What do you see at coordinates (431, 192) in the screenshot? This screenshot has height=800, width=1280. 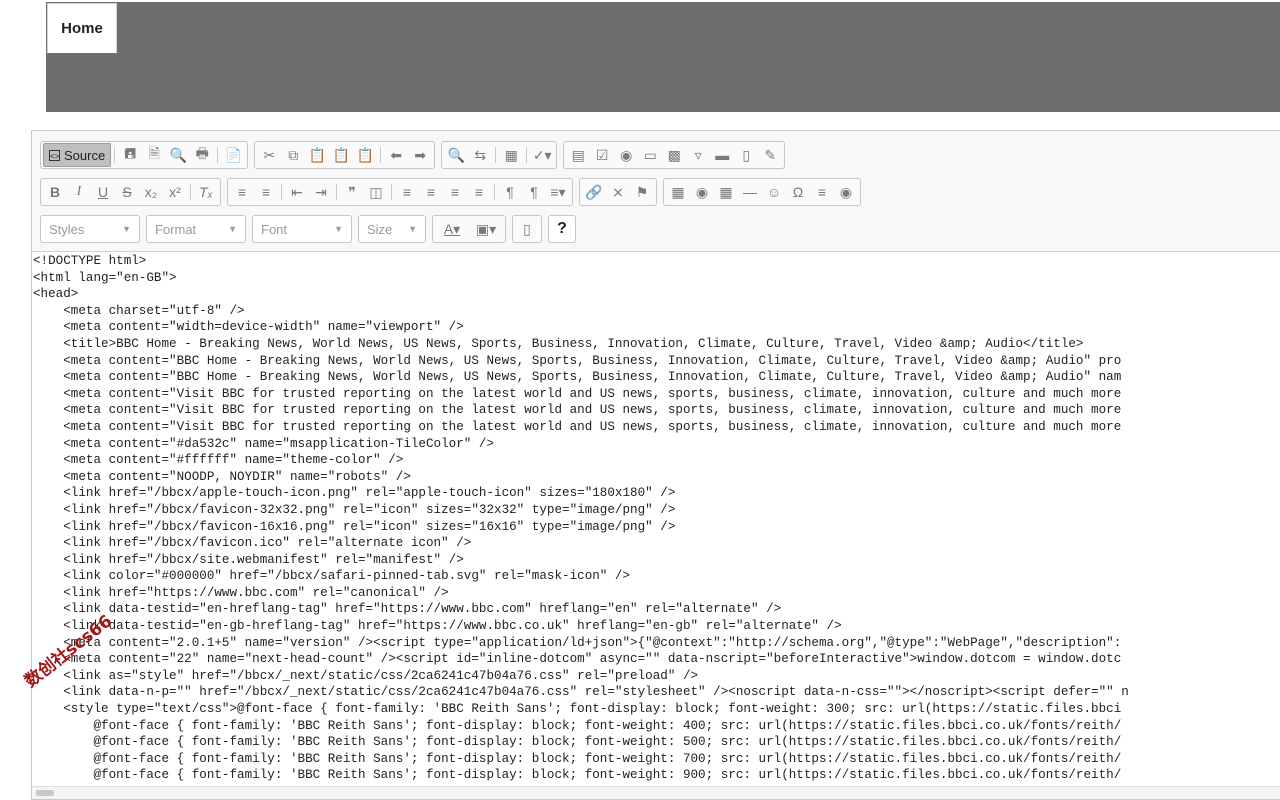 I see `align-center-icon: ≡` at bounding box center [431, 192].